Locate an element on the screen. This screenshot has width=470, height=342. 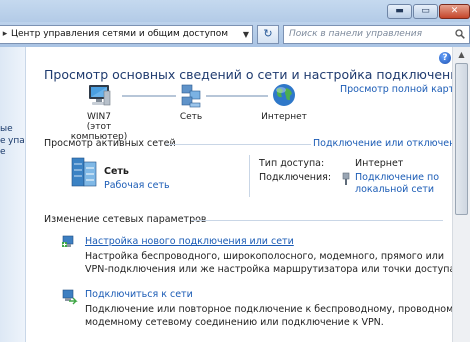
breadcrumb-current: Центр управления сетями и общим доступом is located at coordinates (119, 34).